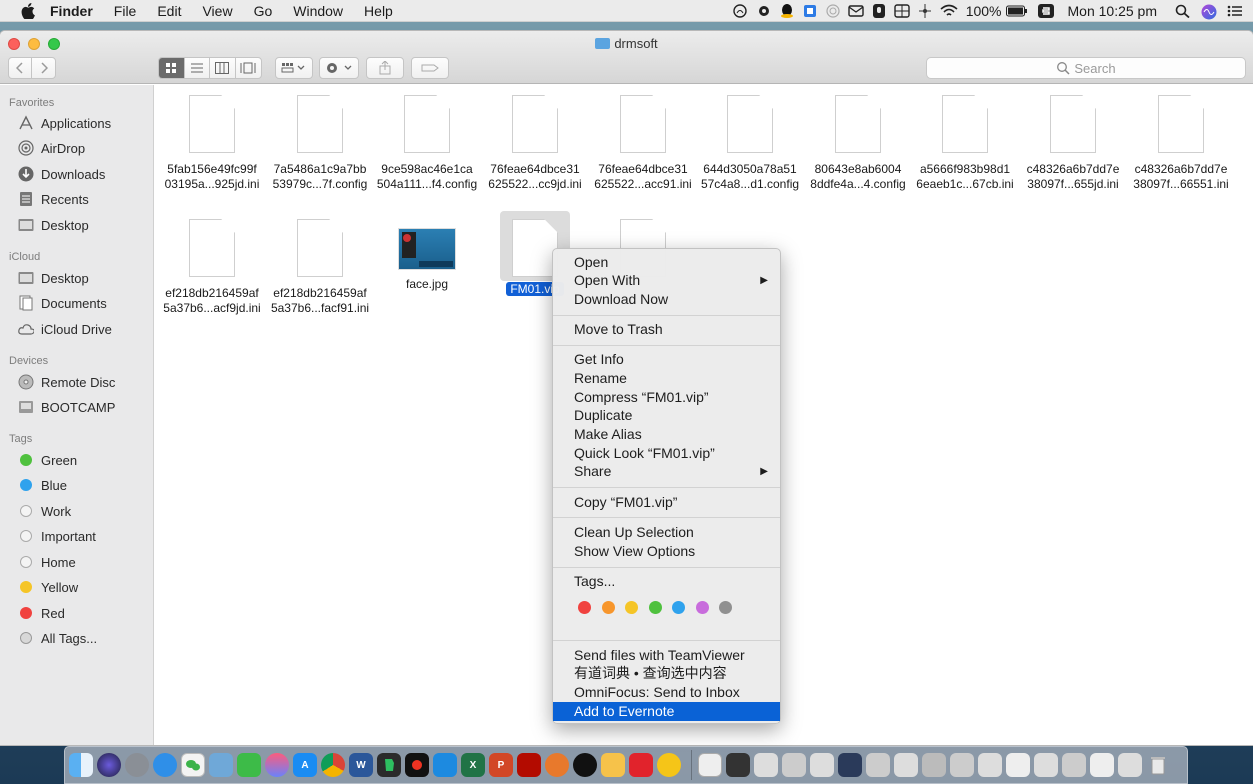 Image resolution: width=1253 pixels, height=784 pixels. Describe the element at coordinates (501, 765) in the screenshot. I see `powerpoint-dock-icon: P` at that location.